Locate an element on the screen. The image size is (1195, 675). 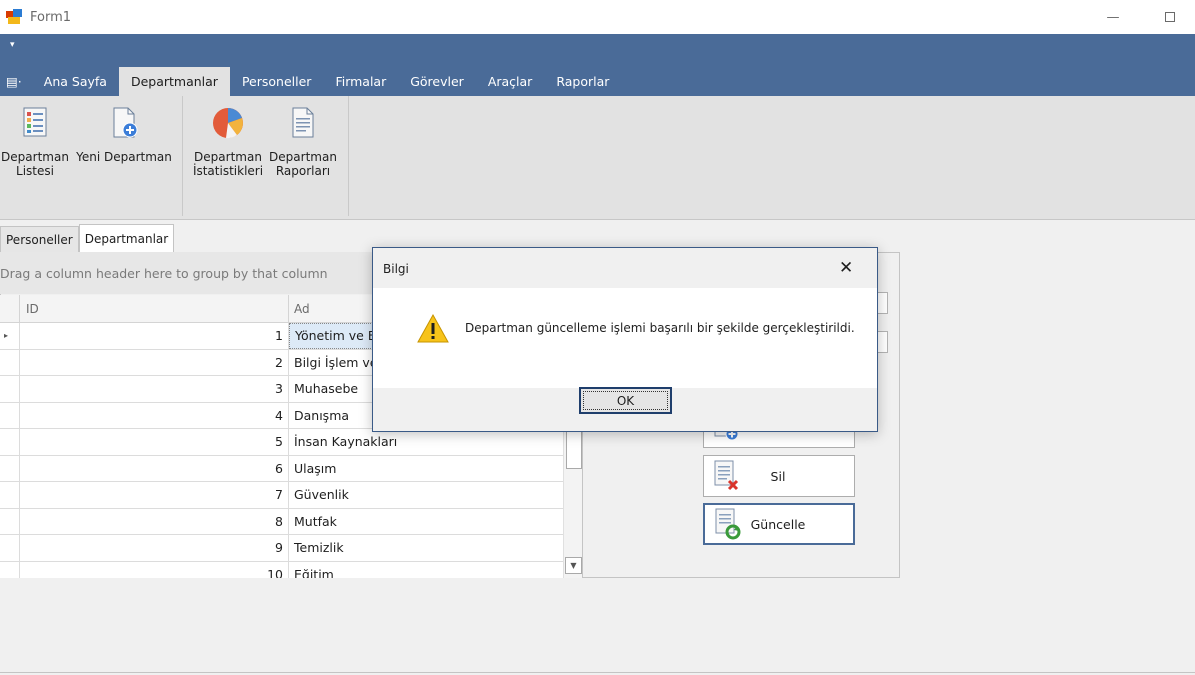
table-row: 10 Eğitim is located at coordinates (281, 569).